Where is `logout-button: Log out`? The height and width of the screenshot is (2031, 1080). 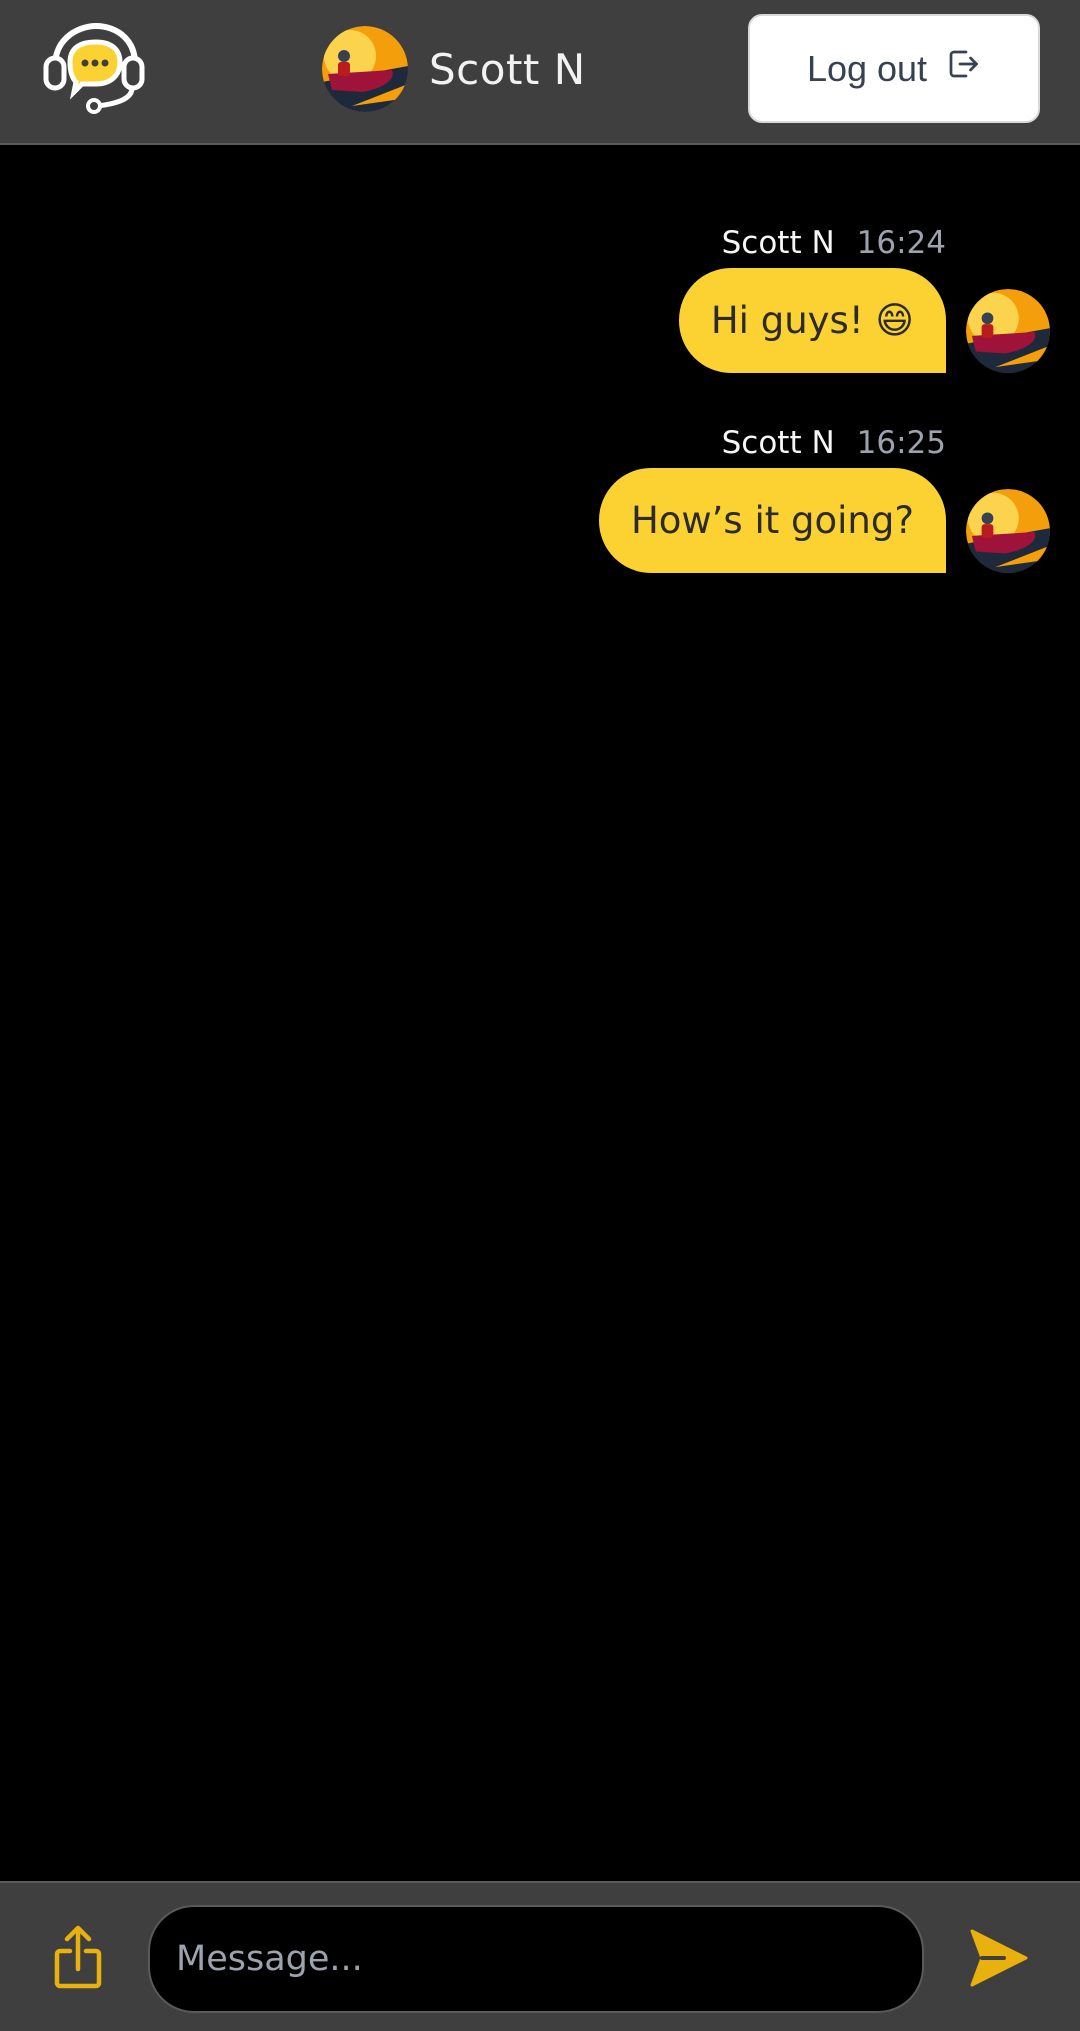 logout-button: Log out is located at coordinates (894, 68).